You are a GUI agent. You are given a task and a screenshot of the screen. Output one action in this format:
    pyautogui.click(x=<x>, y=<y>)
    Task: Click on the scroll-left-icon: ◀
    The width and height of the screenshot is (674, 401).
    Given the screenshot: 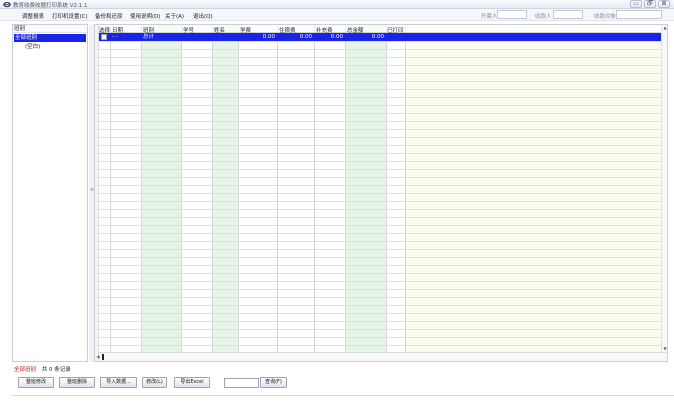 What is the action you would take?
    pyautogui.click(x=98, y=357)
    